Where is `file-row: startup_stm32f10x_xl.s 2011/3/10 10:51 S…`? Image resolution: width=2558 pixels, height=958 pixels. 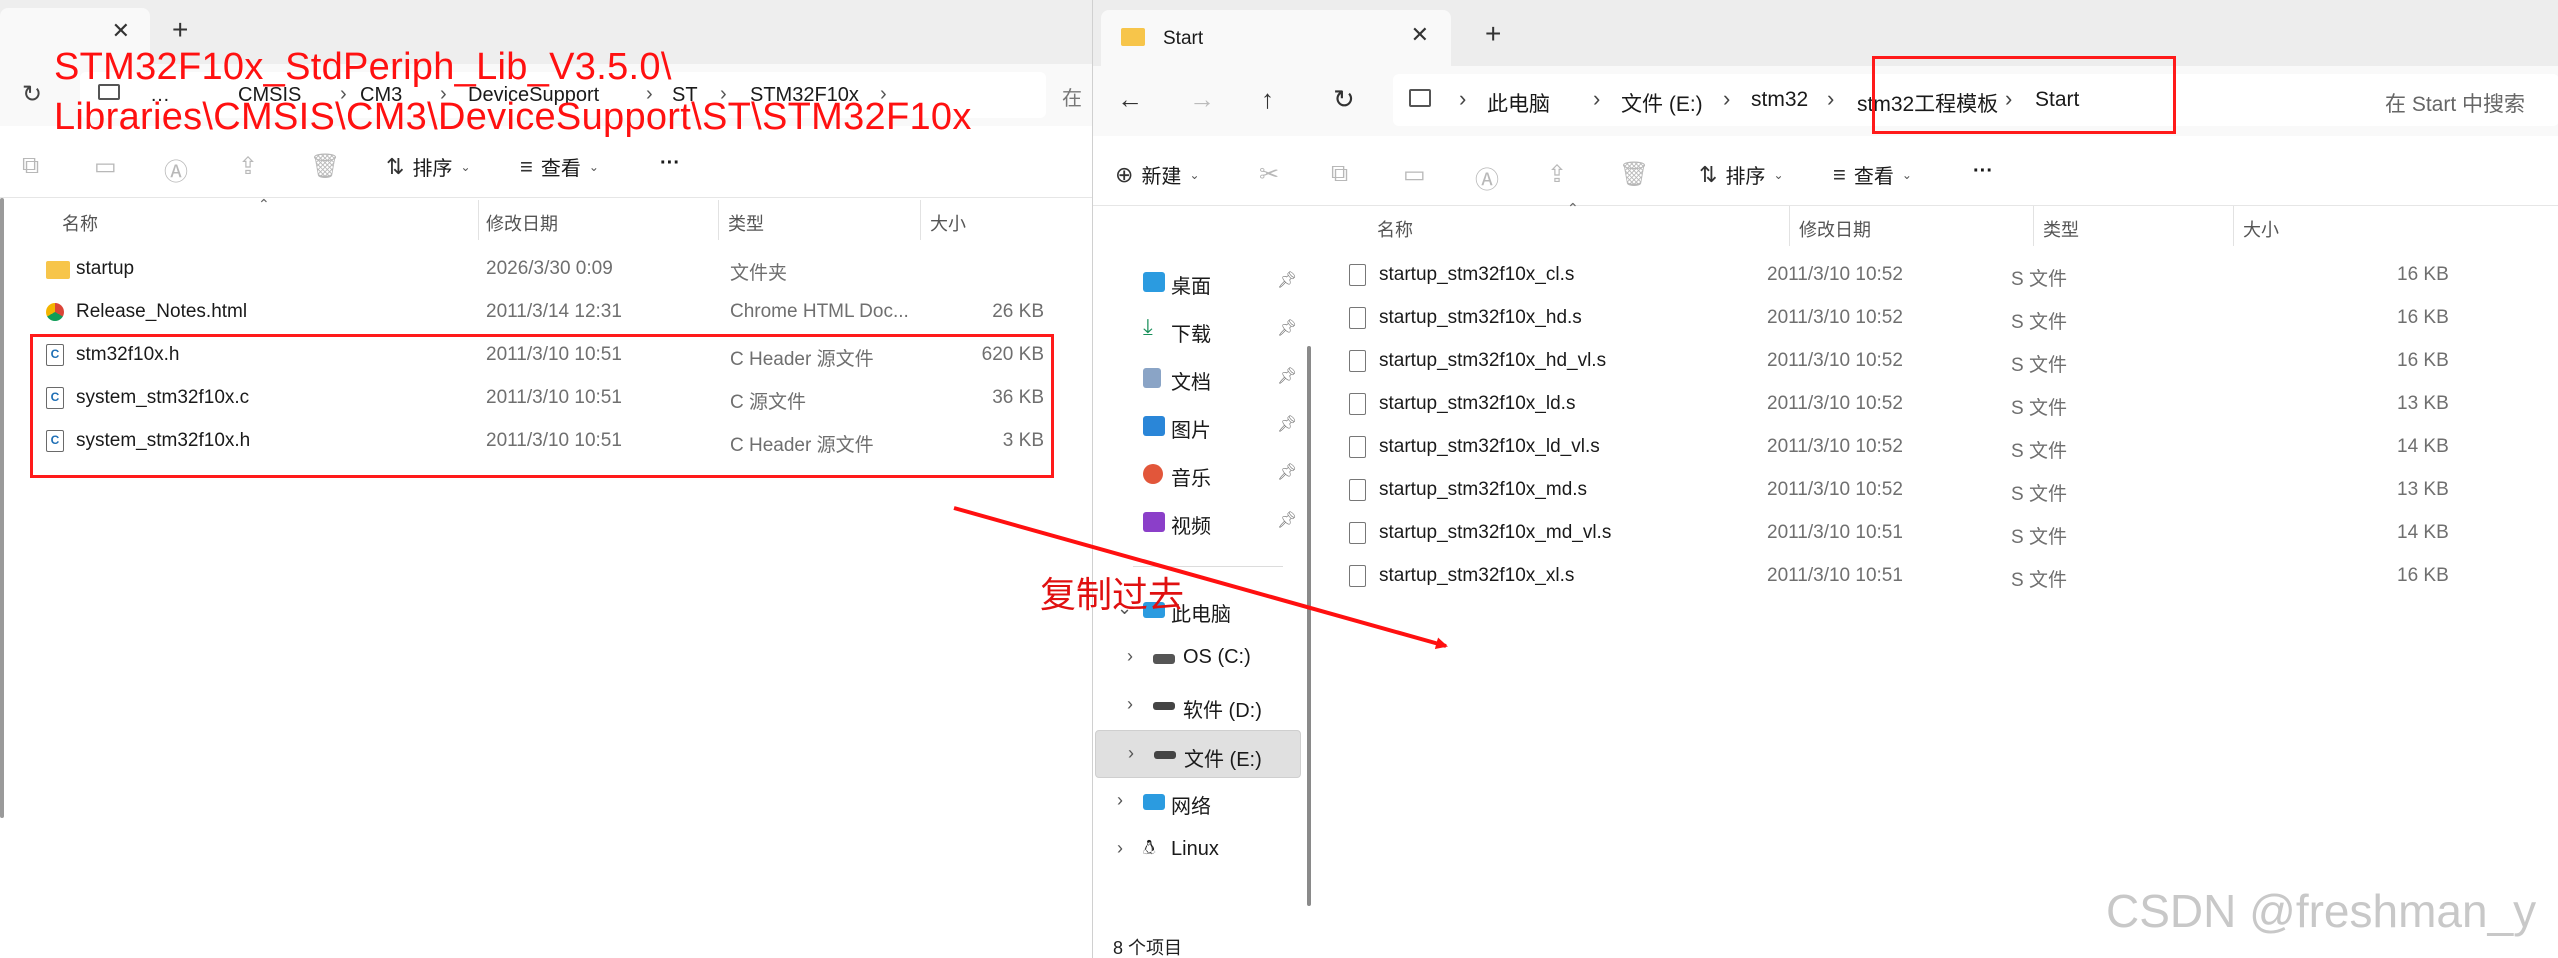 file-row: startup_stm32f10x_xl.s 2011/3/10 10:51 S… is located at coordinates (1945, 576).